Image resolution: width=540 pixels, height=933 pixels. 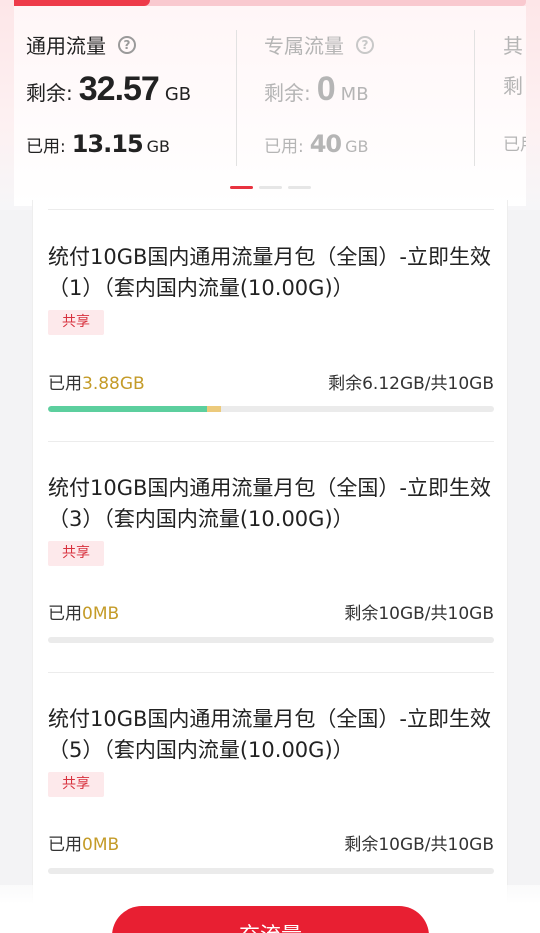 I want to click on general-traffic-title: 通用流量, so click(x=66, y=46).